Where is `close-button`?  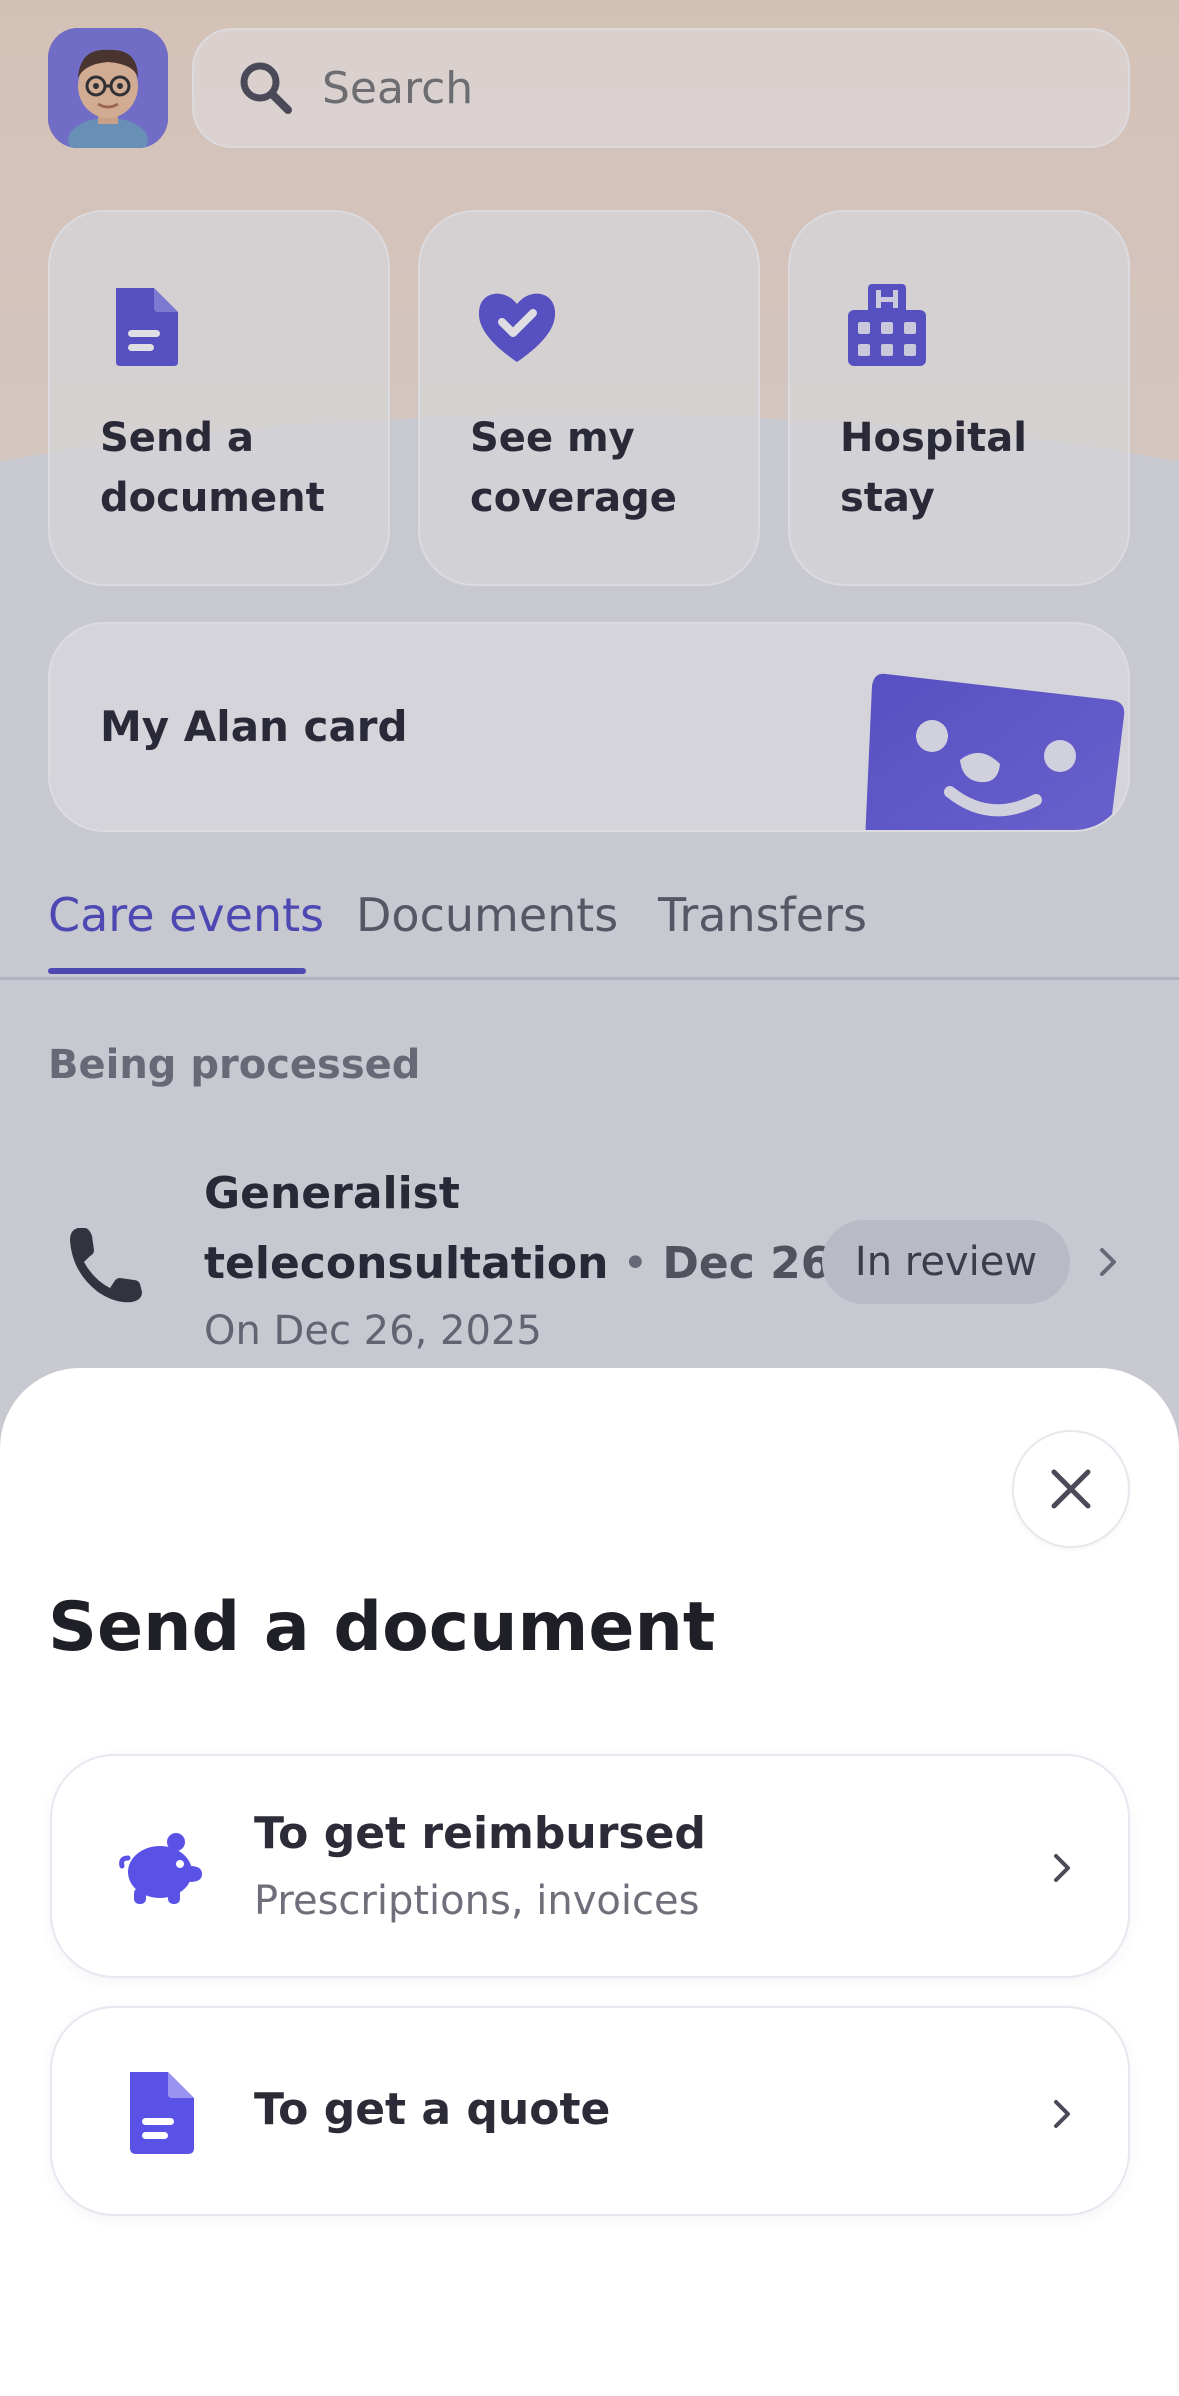 close-button is located at coordinates (1071, 1489).